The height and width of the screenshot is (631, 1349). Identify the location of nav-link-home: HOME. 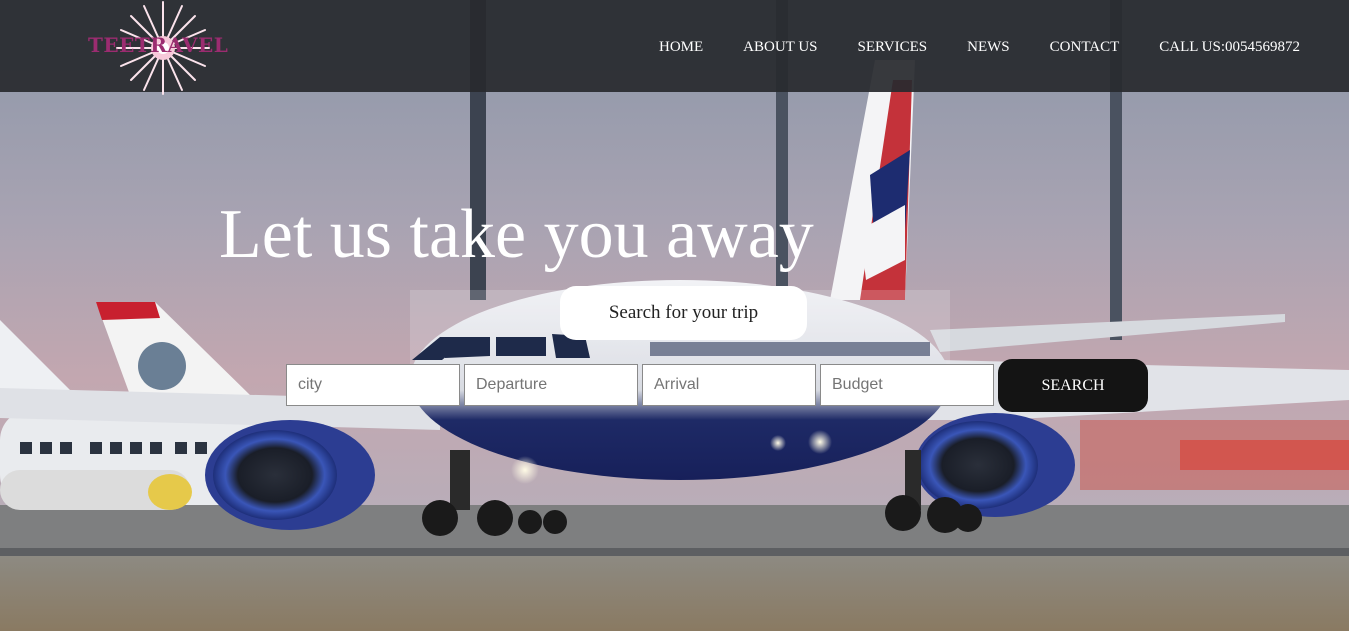
(681, 47).